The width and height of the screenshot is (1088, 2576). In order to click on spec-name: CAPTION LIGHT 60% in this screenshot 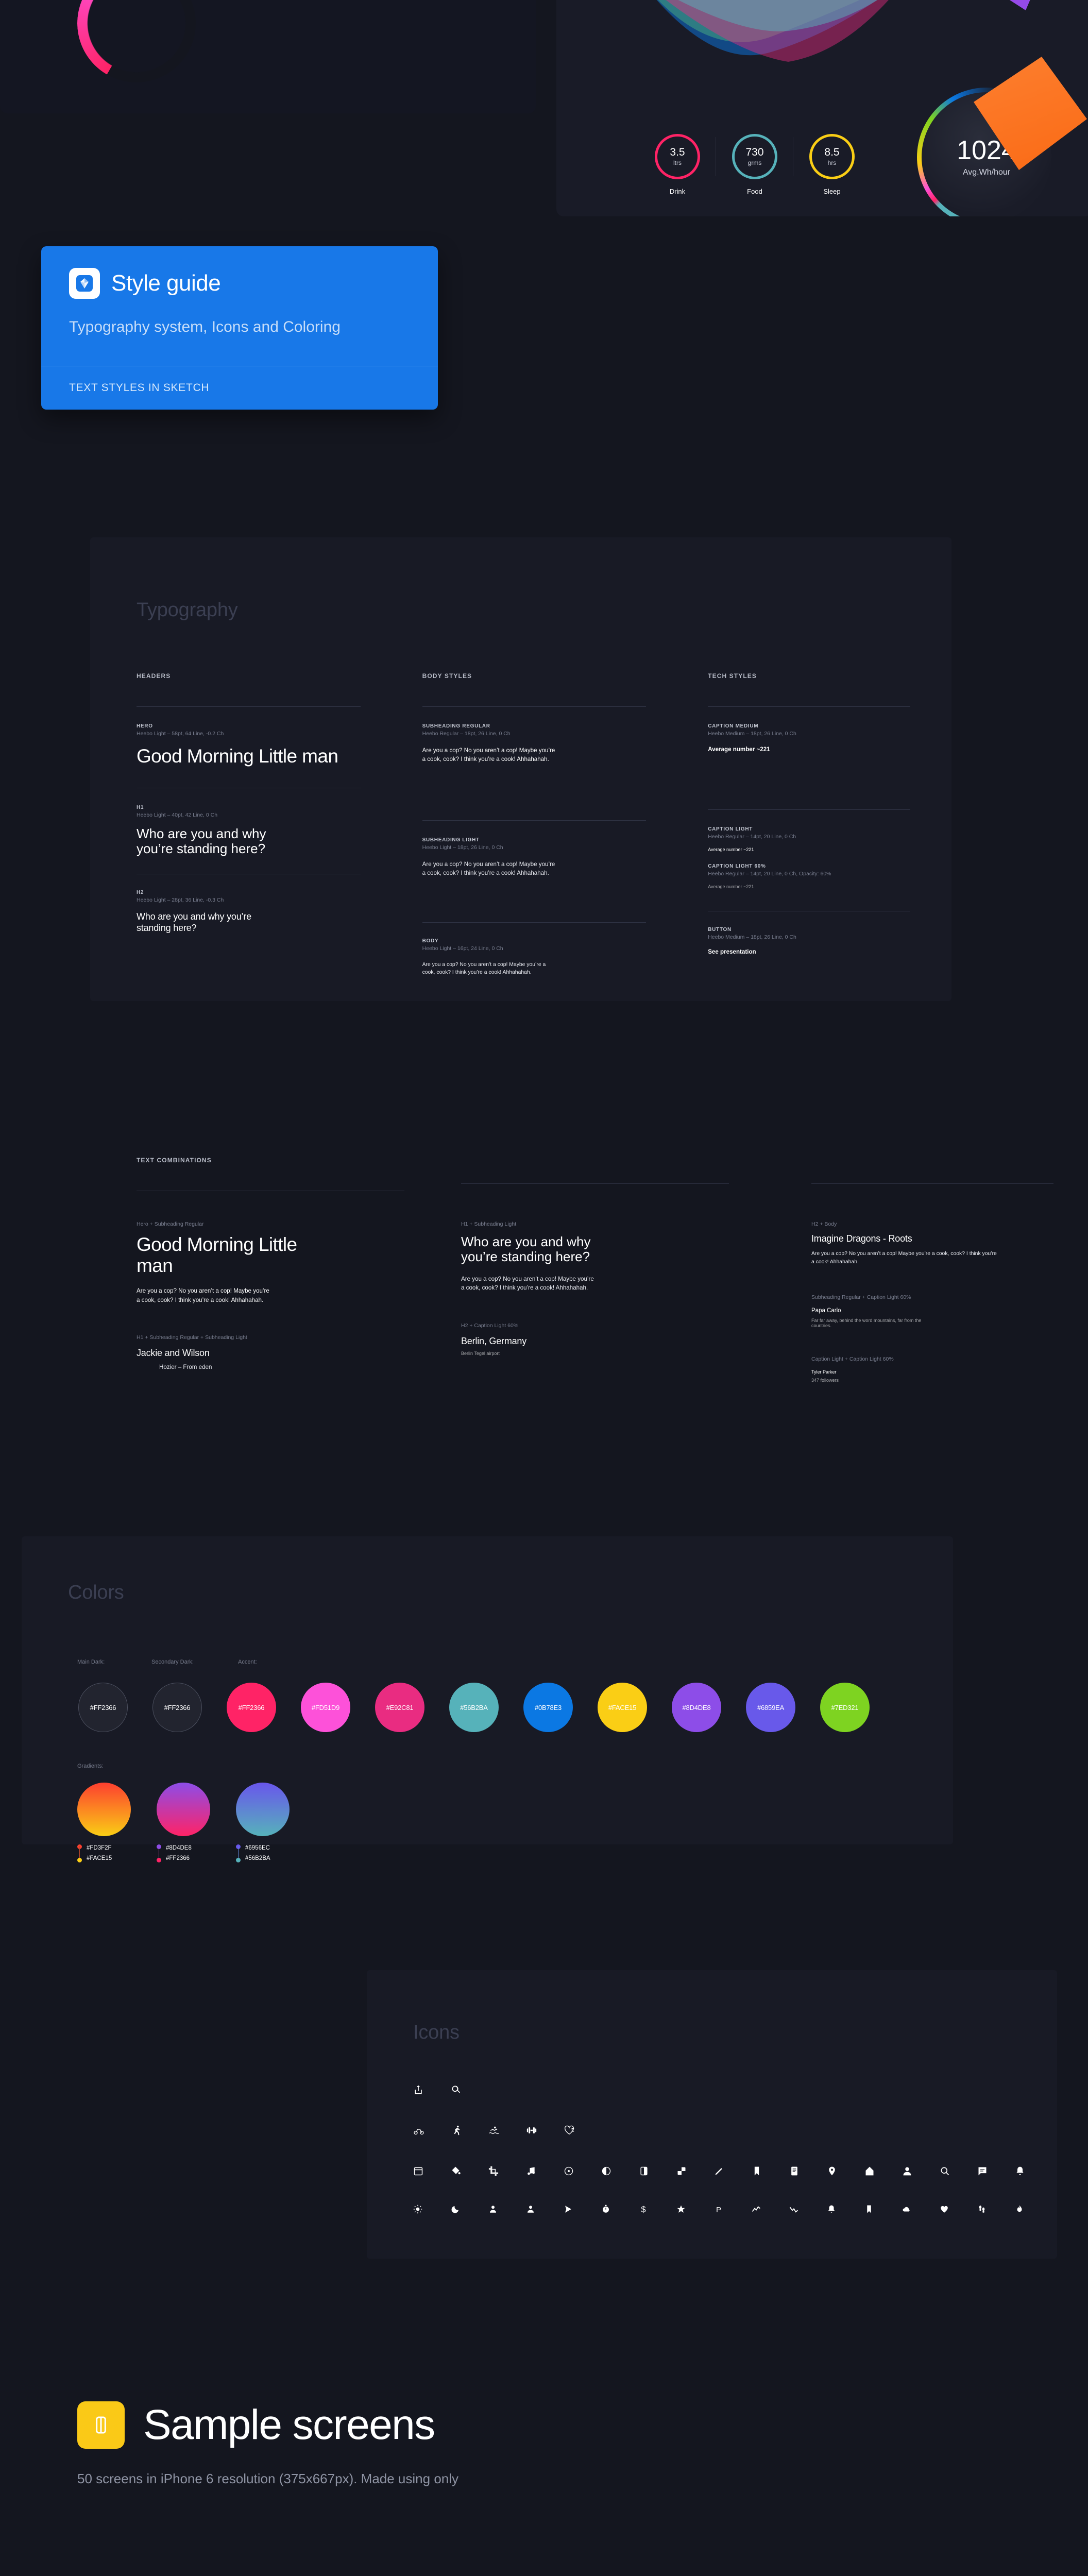, I will do `click(737, 866)`.